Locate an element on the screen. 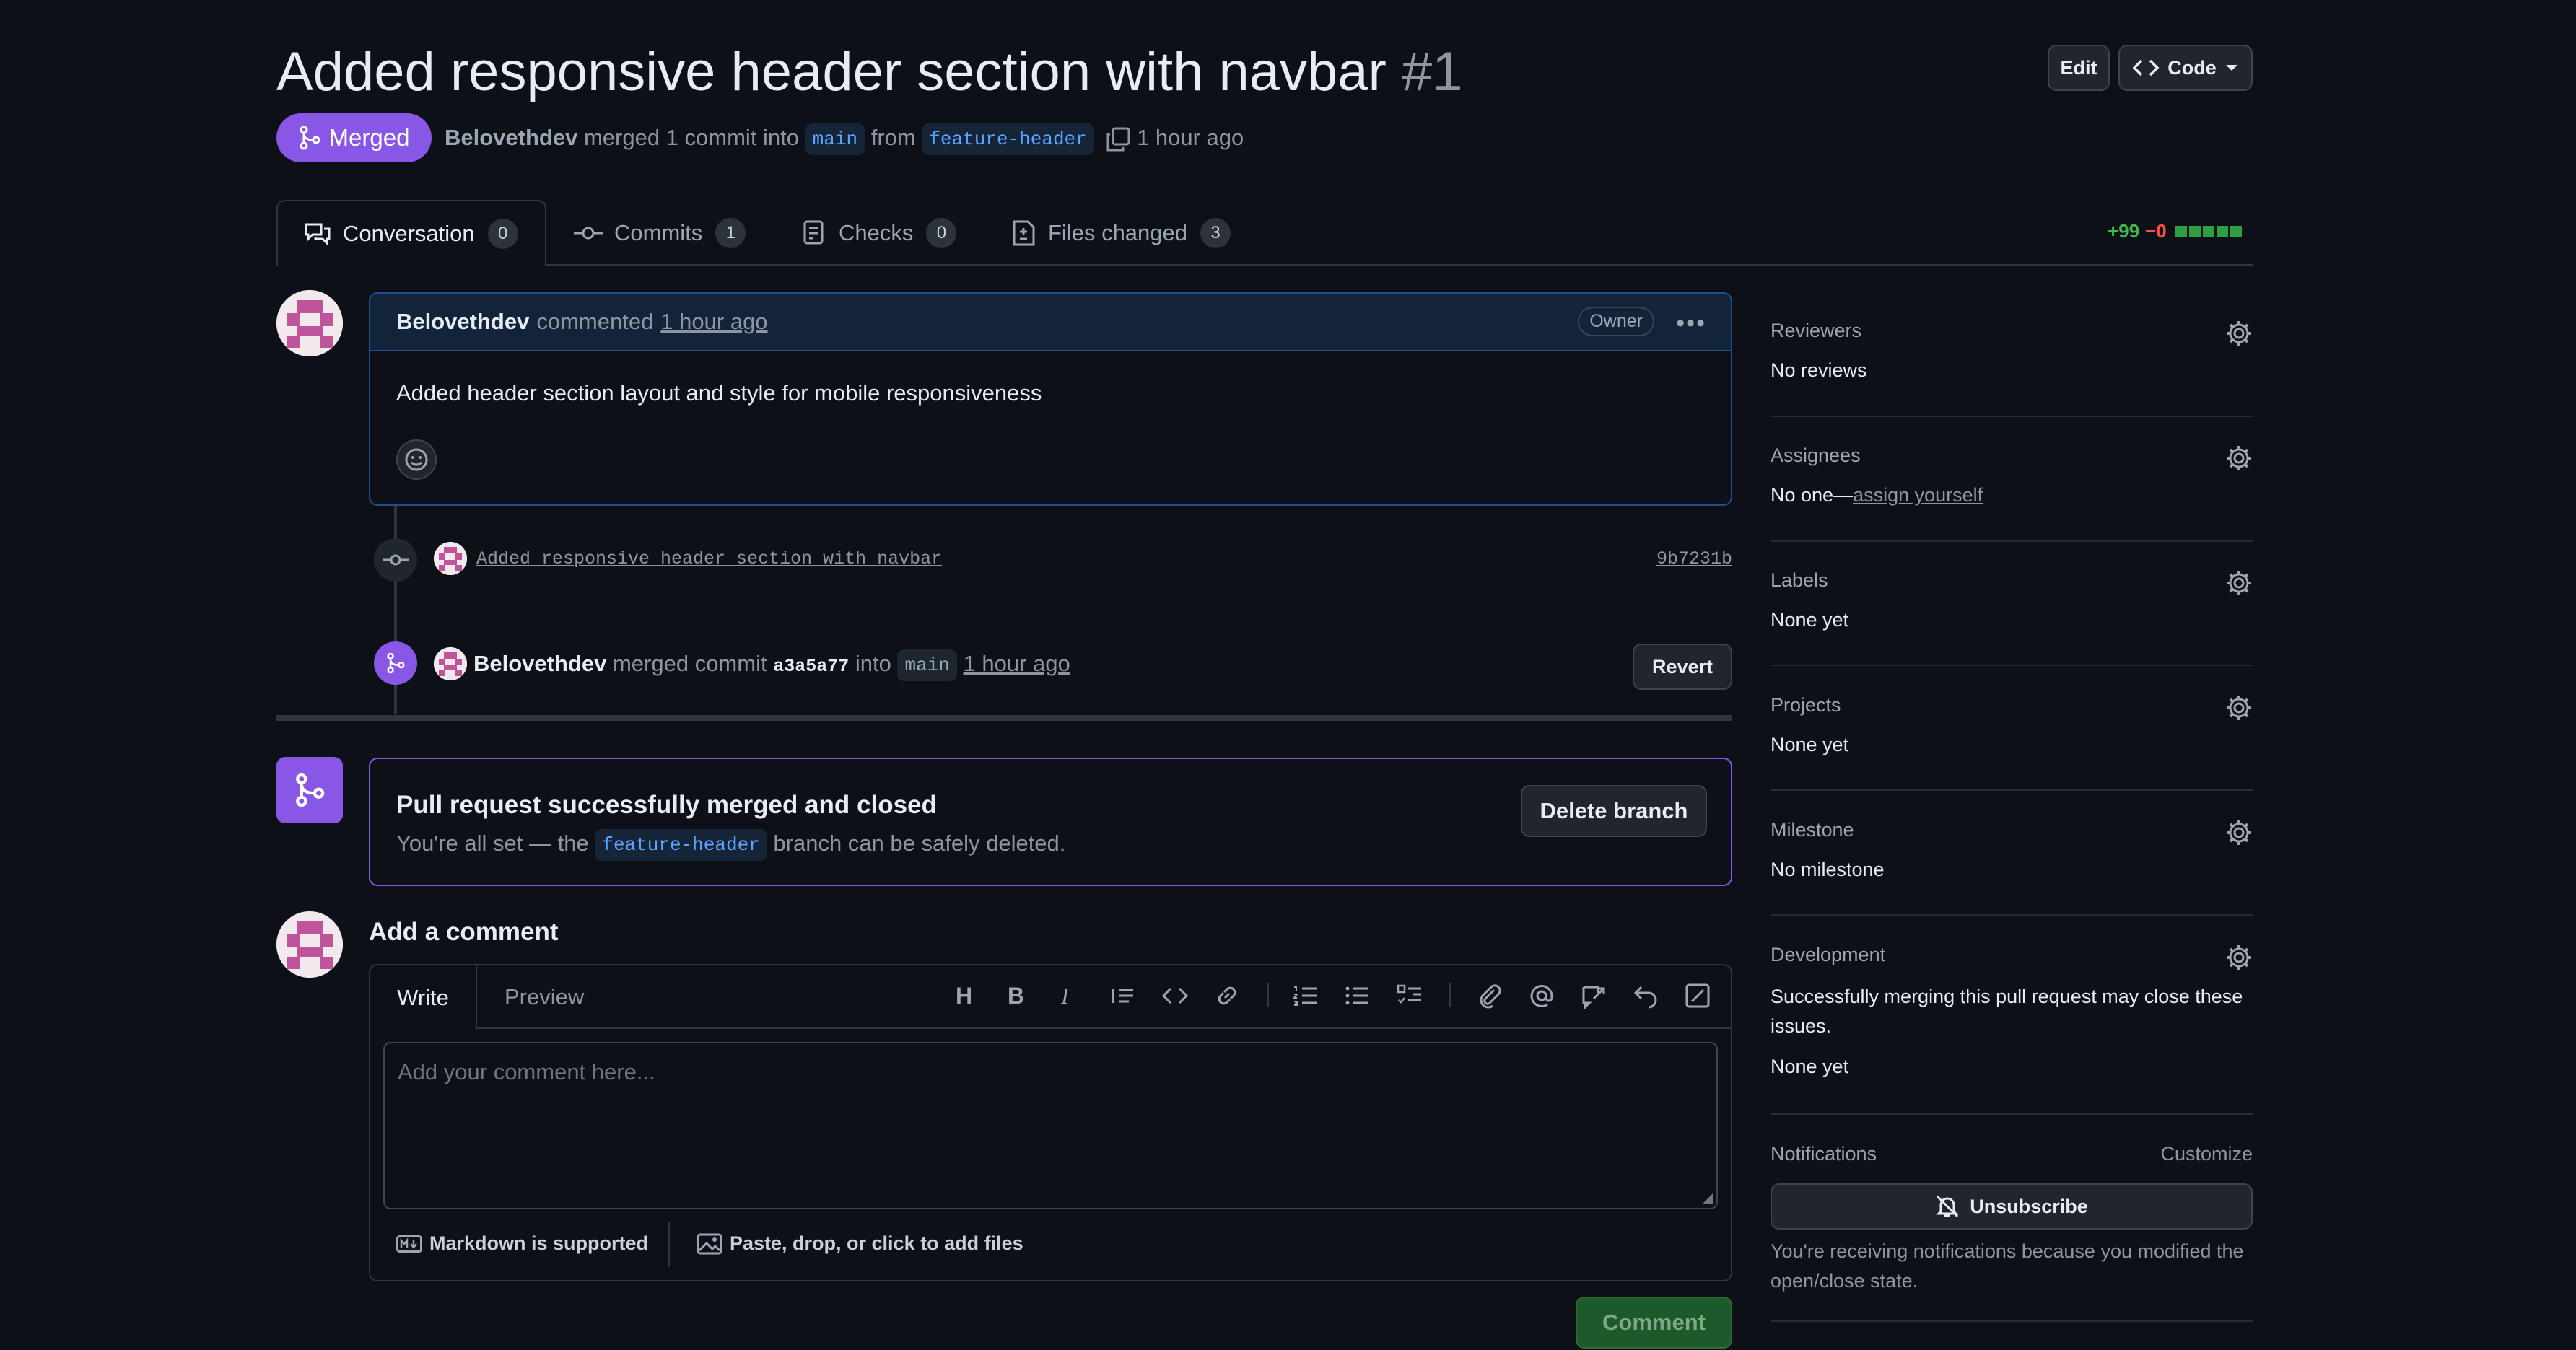  tab-checks-label: Checks is located at coordinates (876, 232).